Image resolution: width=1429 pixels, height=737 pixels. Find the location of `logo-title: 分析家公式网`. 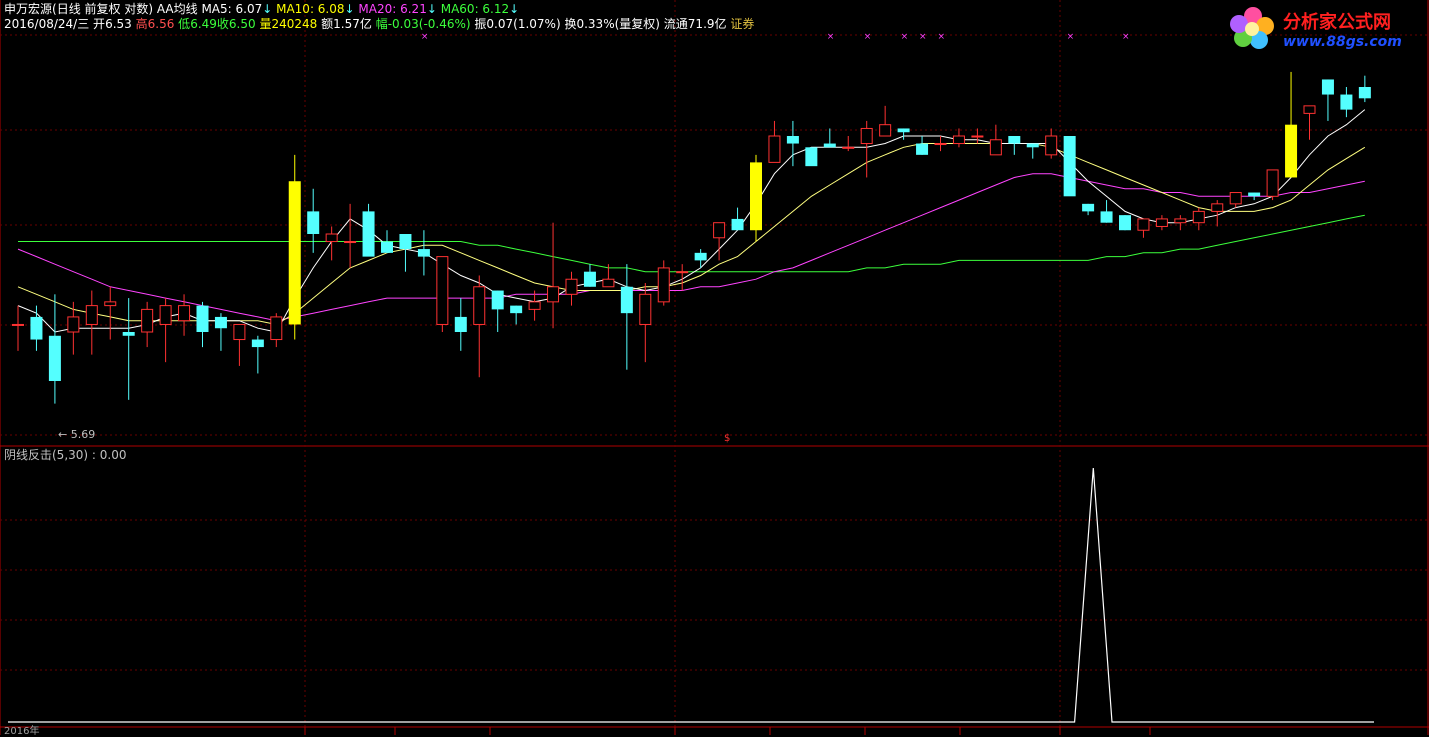

logo-title: 分析家公式网 is located at coordinates (1337, 22).